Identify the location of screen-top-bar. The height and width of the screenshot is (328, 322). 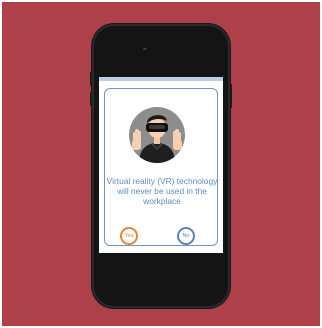
(161, 79).